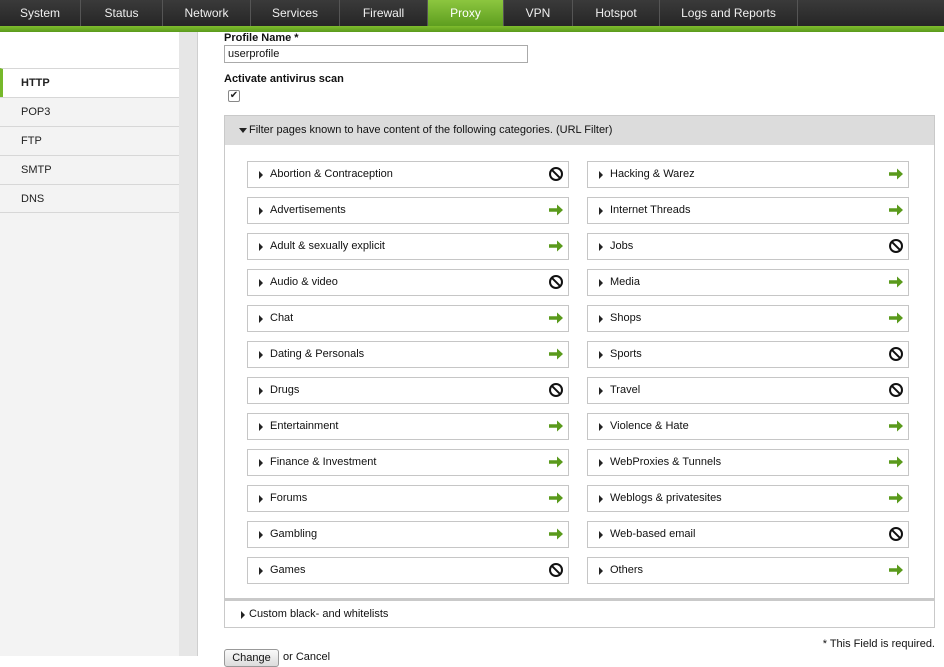 The image size is (944, 667). What do you see at coordinates (89, 82) in the screenshot?
I see `sidebar-item-http: HTTP` at bounding box center [89, 82].